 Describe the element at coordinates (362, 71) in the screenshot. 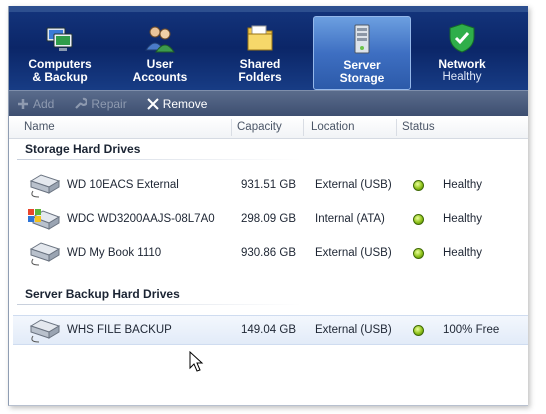

I see `tab-server-storage-label: Server Storage` at that location.